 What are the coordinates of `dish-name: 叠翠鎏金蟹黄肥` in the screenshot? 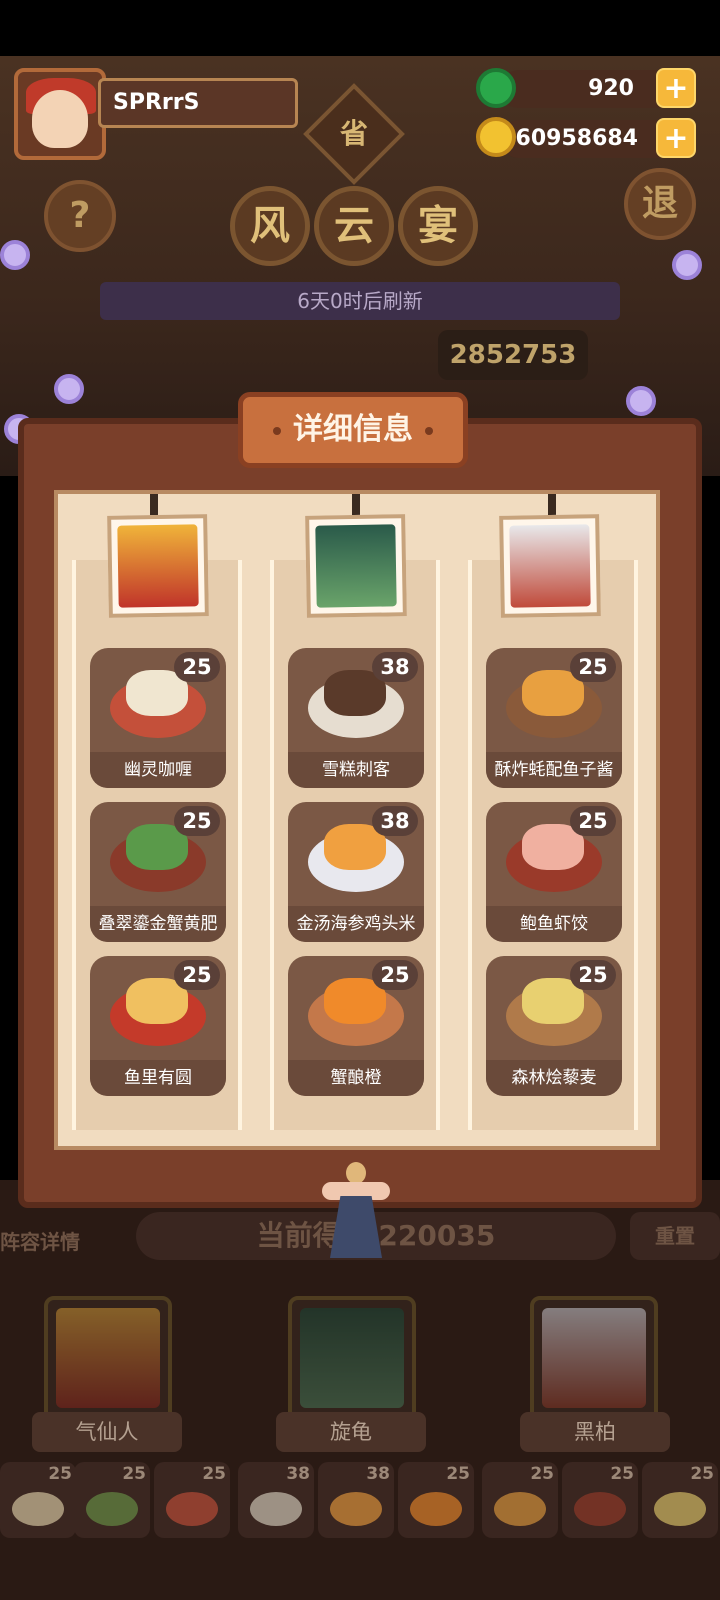 It's located at (158, 924).